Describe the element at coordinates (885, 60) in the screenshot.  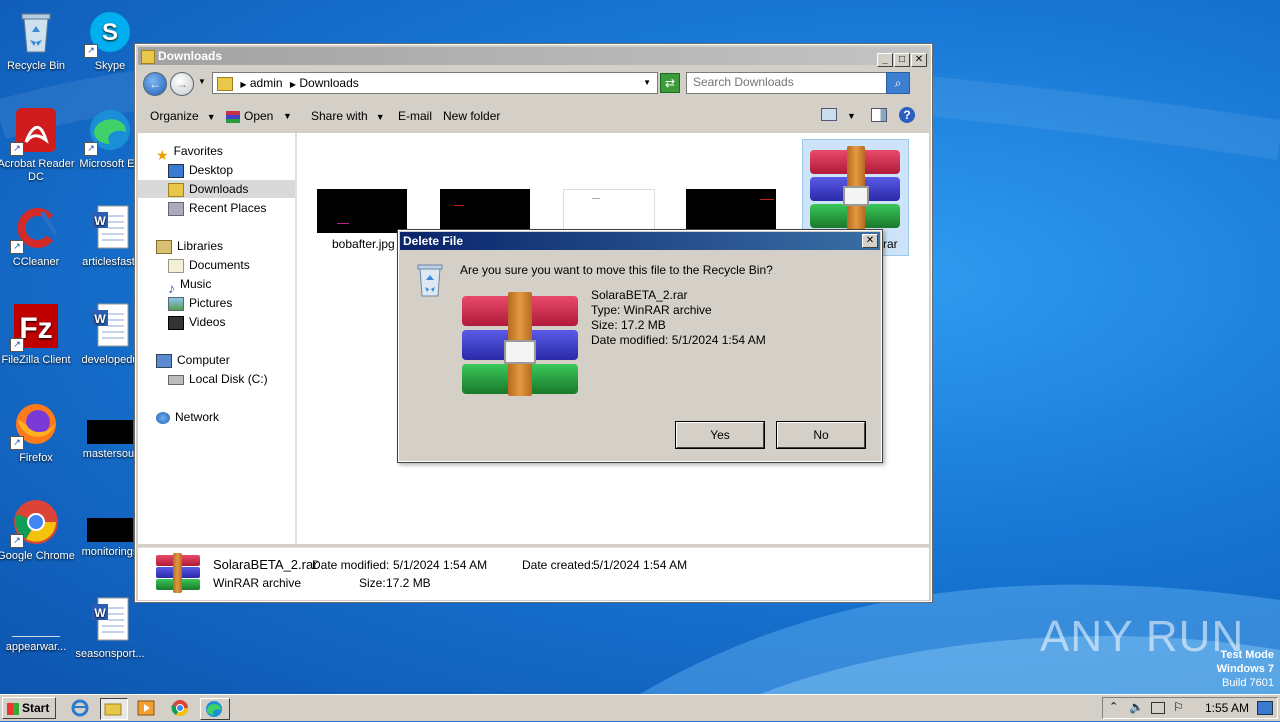
I see `minimize-button: _` at that location.